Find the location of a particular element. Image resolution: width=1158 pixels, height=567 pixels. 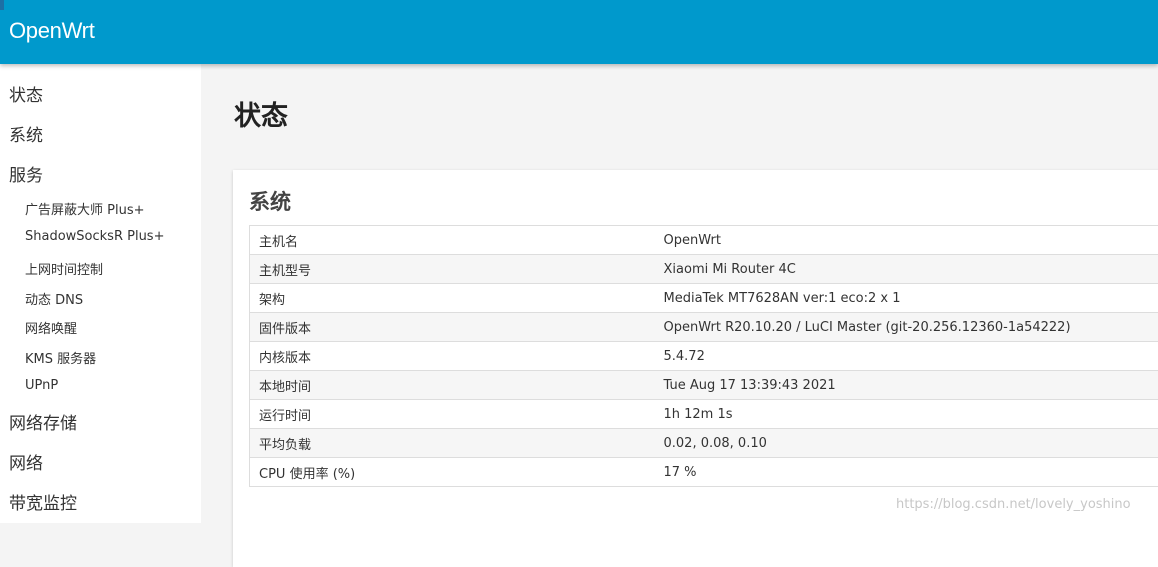

row-value-model: Xiaomi Mi Router 4C is located at coordinates (906, 269).